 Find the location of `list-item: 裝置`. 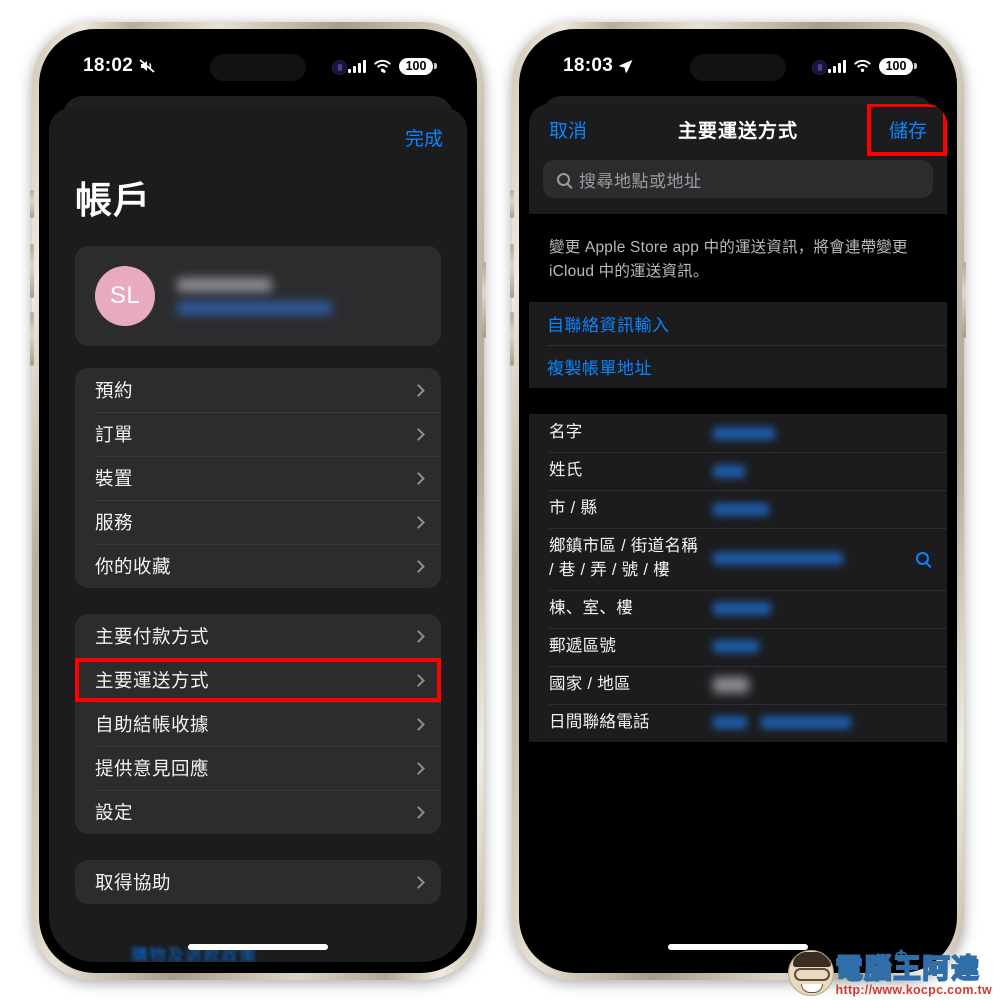

list-item: 裝置 is located at coordinates (258, 478).